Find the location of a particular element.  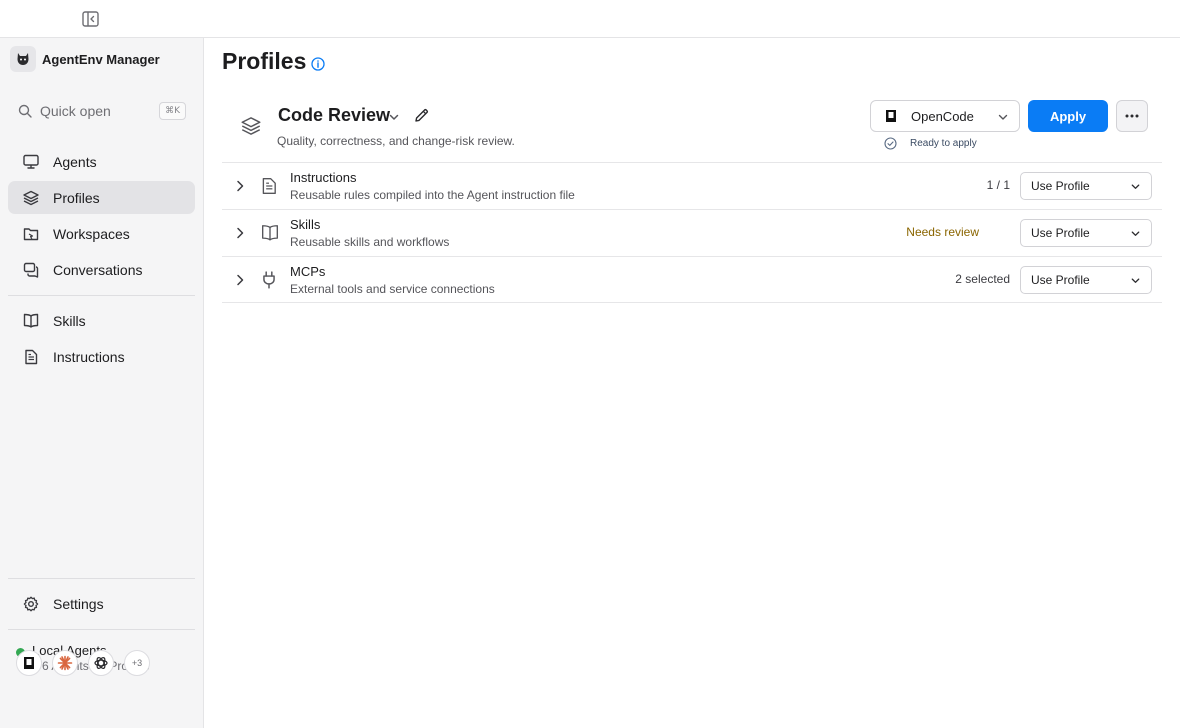

sidebar-item-workspaces: Workspaces is located at coordinates (101, 233).